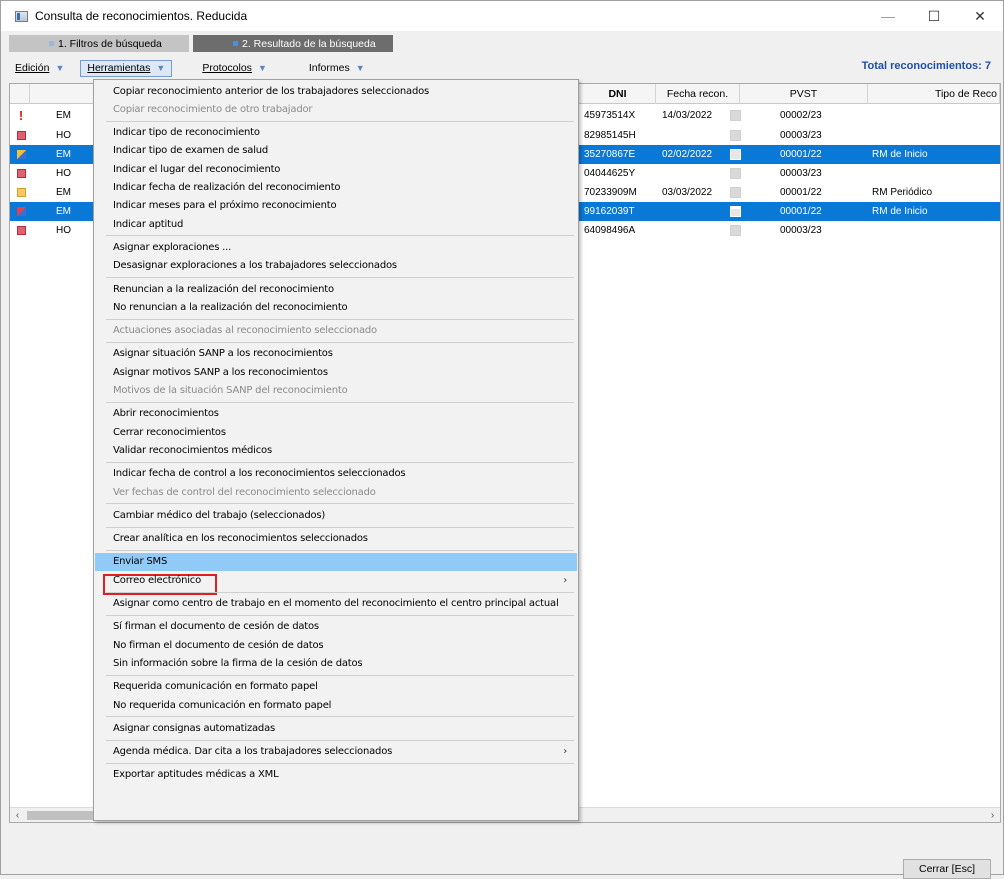 This screenshot has width=1004, height=879. What do you see at coordinates (336, 728) in the screenshot?
I see `menu-item: Asignar consignas automatizadas` at bounding box center [336, 728].